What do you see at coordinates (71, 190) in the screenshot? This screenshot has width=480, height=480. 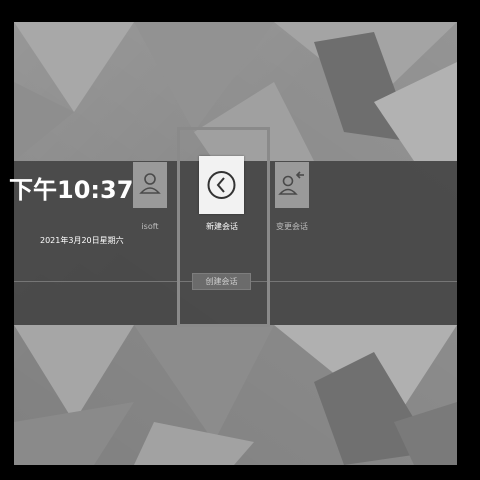 I see `clock-time: 下午10:37` at bounding box center [71, 190].